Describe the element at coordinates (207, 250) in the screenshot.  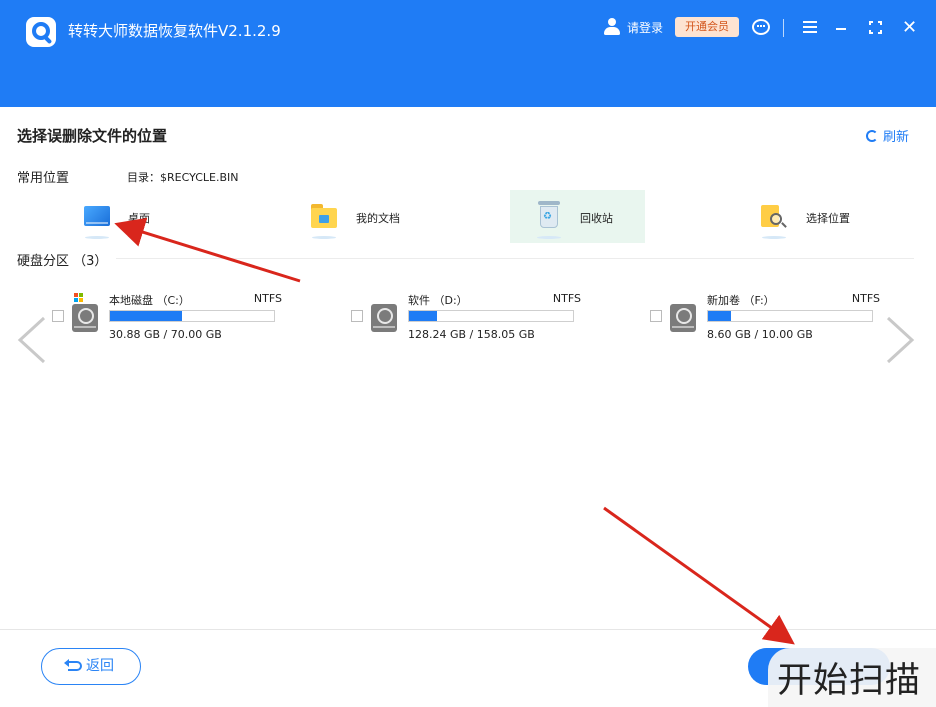
I see `annotation-arrow-desktop` at that location.